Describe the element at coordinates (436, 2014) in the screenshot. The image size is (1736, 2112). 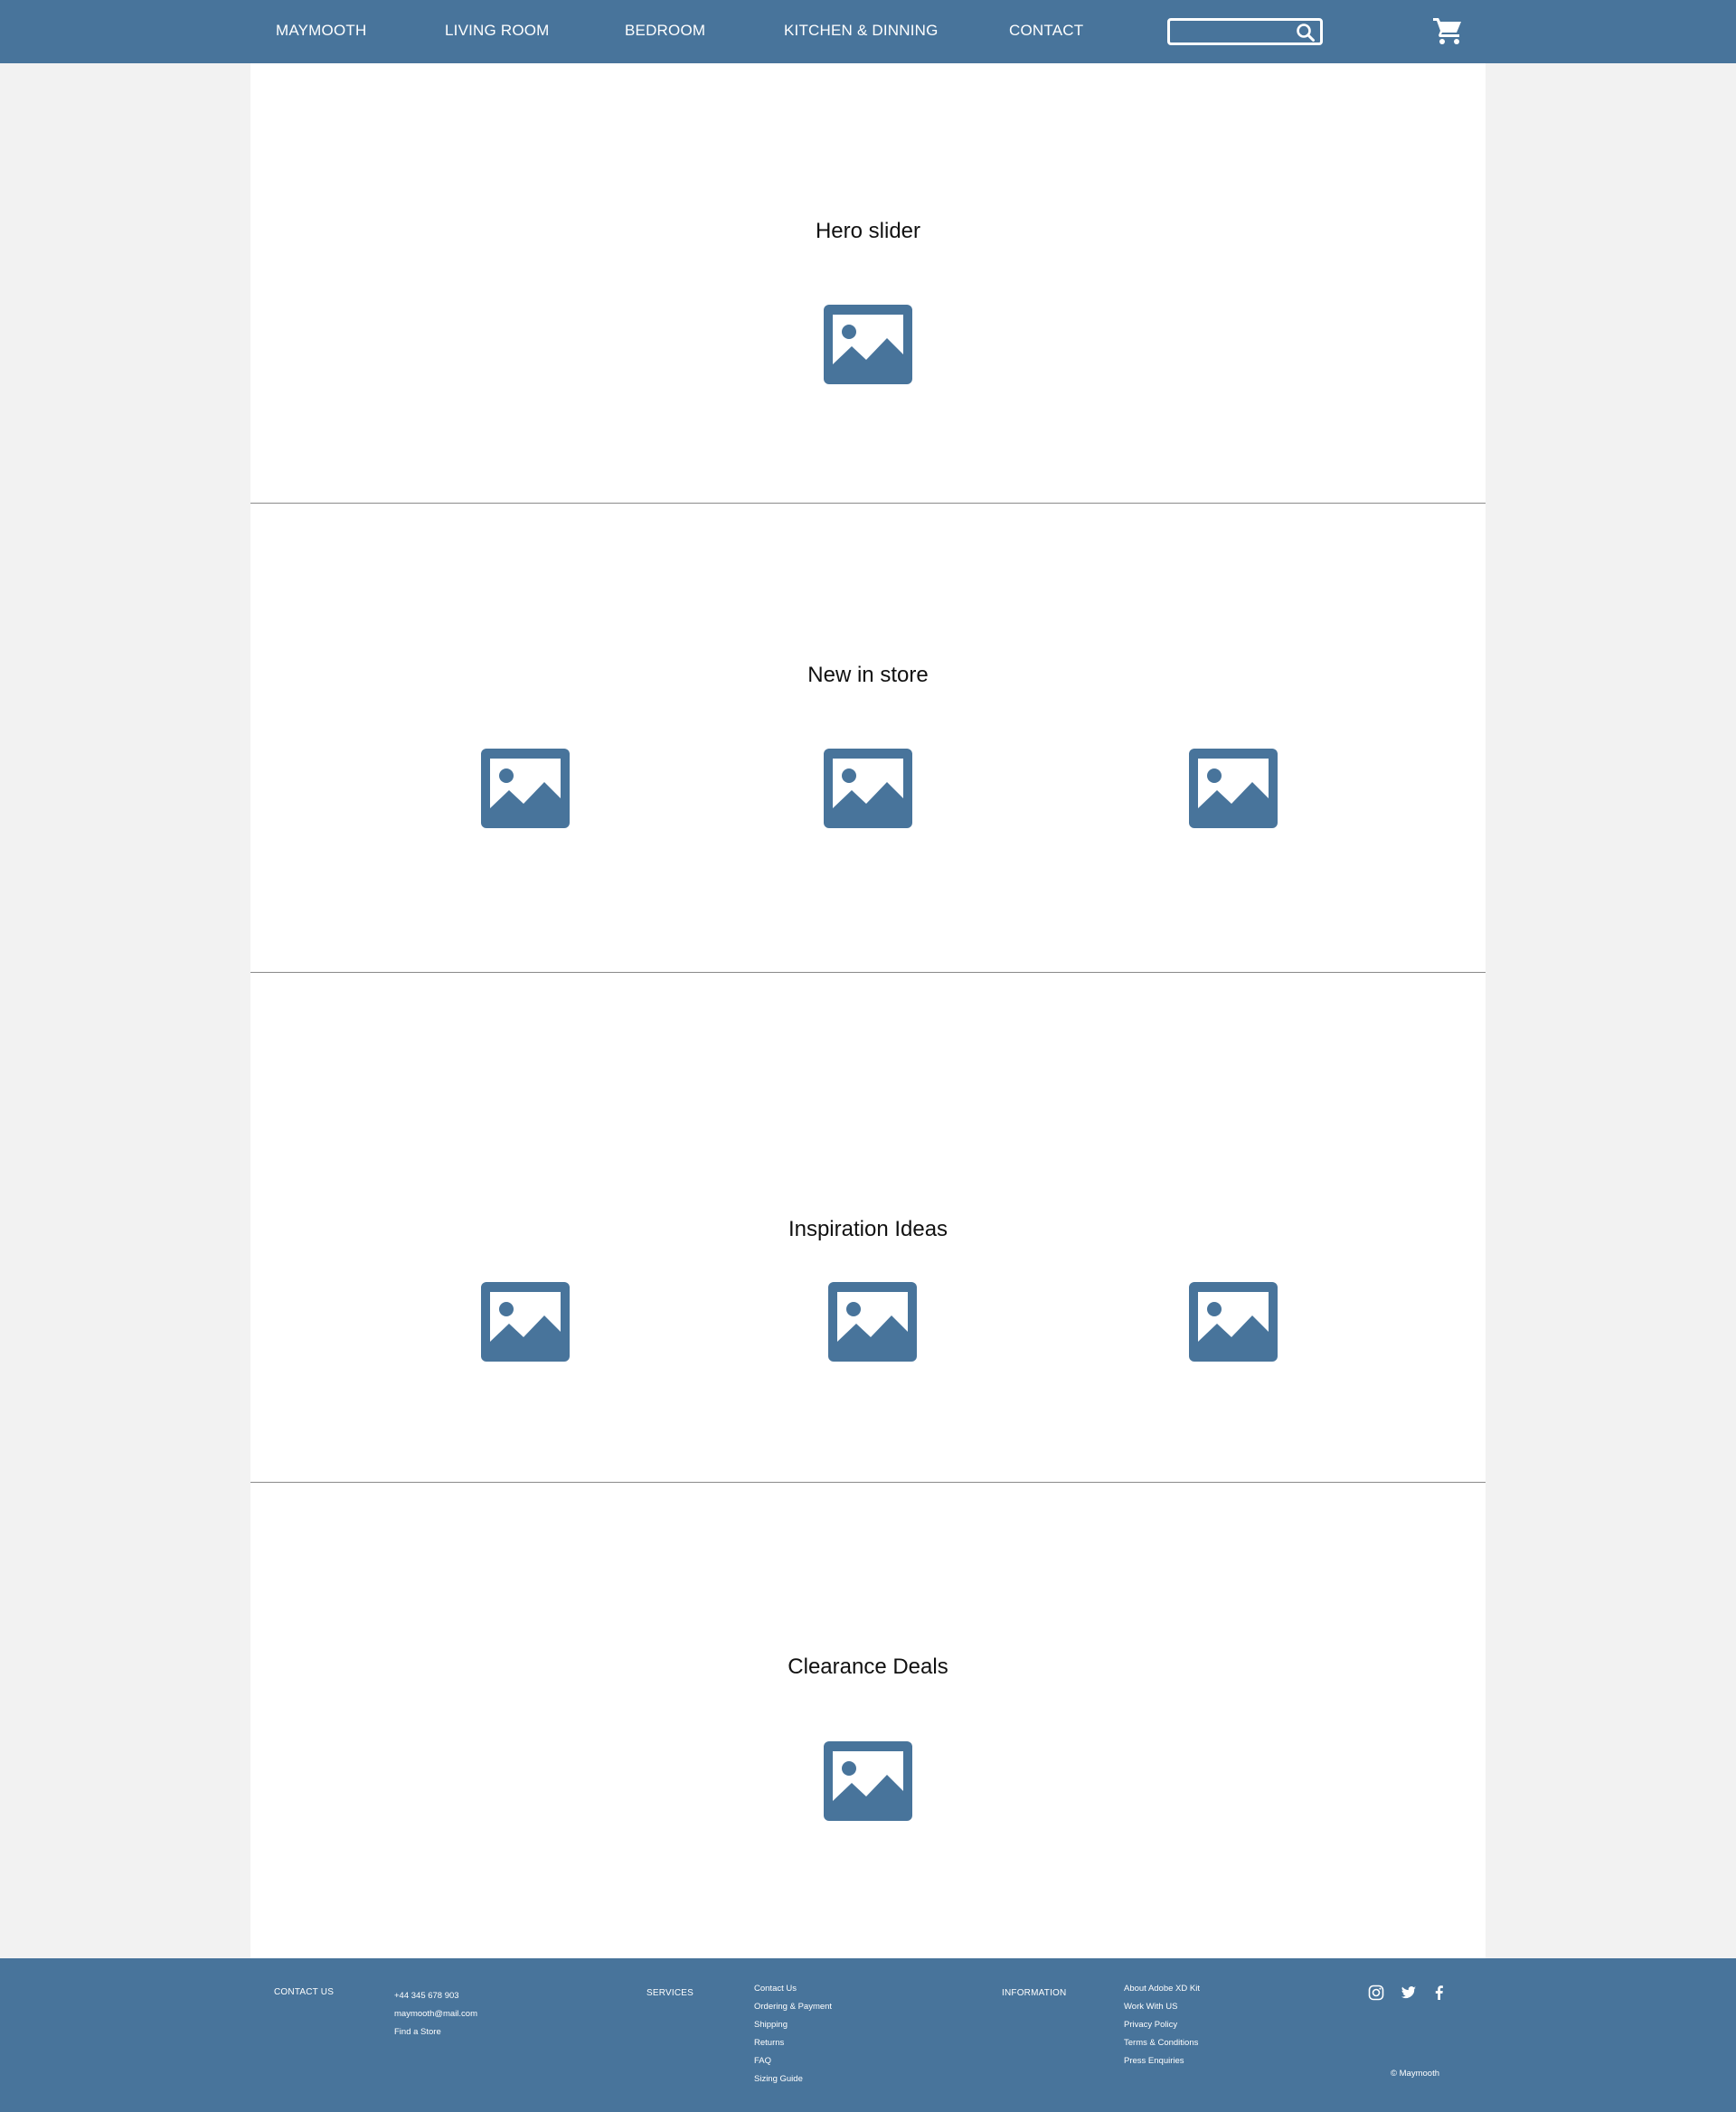
I see `footer-contact-email: maymooth@mail.com` at that location.